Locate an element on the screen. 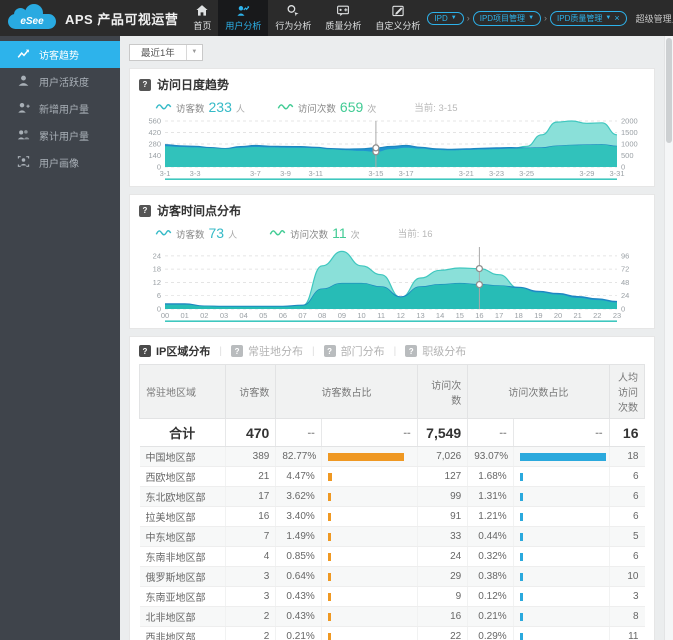 The height and width of the screenshot is (640, 673). table-row: 北非地区部 2 0.43% 16 0.21% 8 is located at coordinates (392, 616).